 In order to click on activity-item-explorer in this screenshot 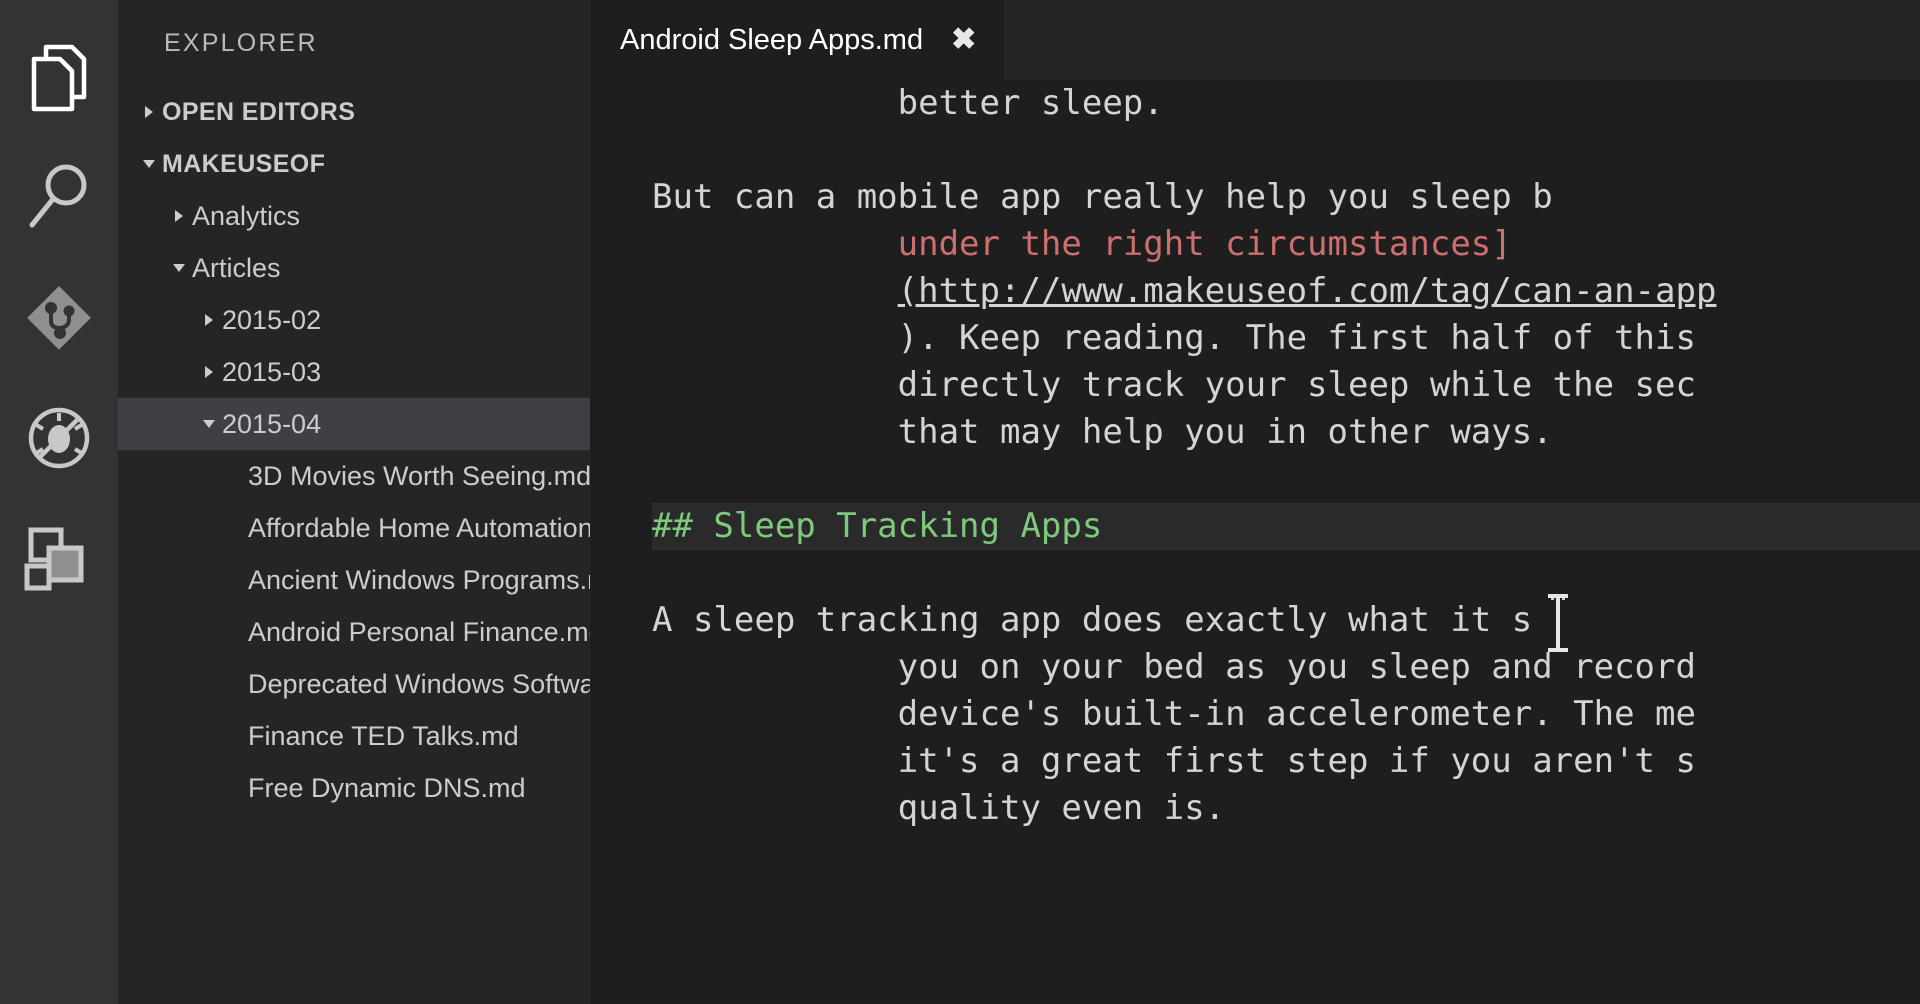, I will do `click(59, 78)`.